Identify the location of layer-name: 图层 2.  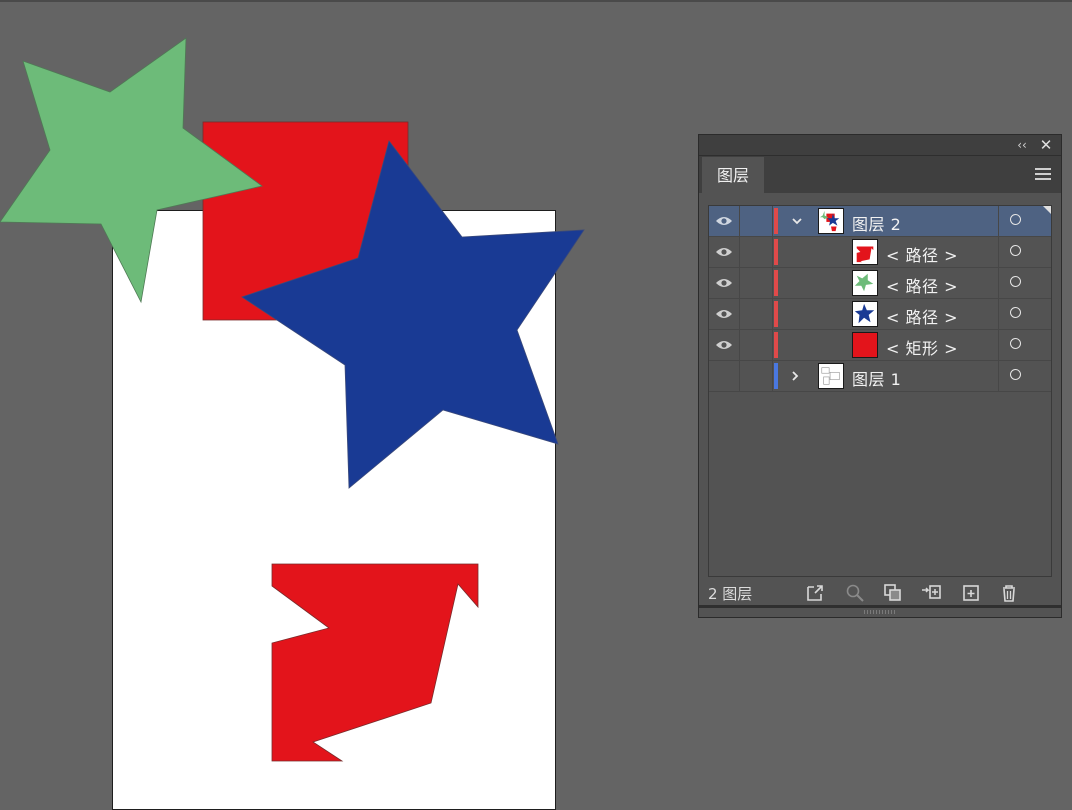
(876, 223).